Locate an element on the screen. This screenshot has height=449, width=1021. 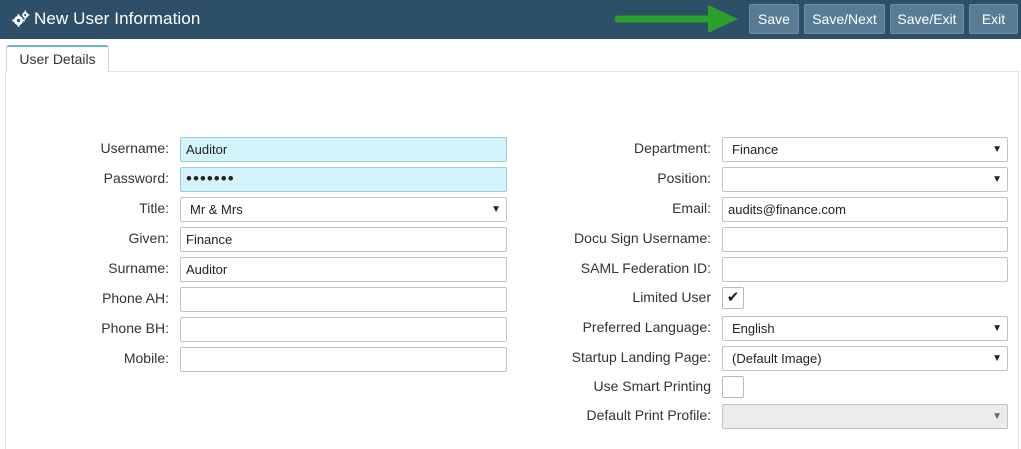
mobile-input is located at coordinates (343, 359).